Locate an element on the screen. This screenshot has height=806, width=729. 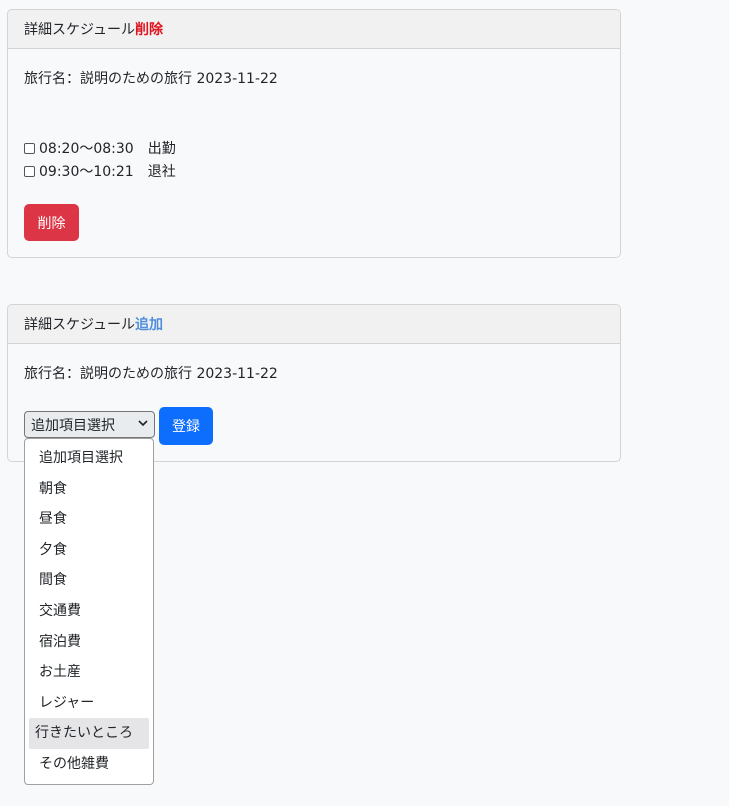
option-lunch: 昼食 is located at coordinates (89, 519).